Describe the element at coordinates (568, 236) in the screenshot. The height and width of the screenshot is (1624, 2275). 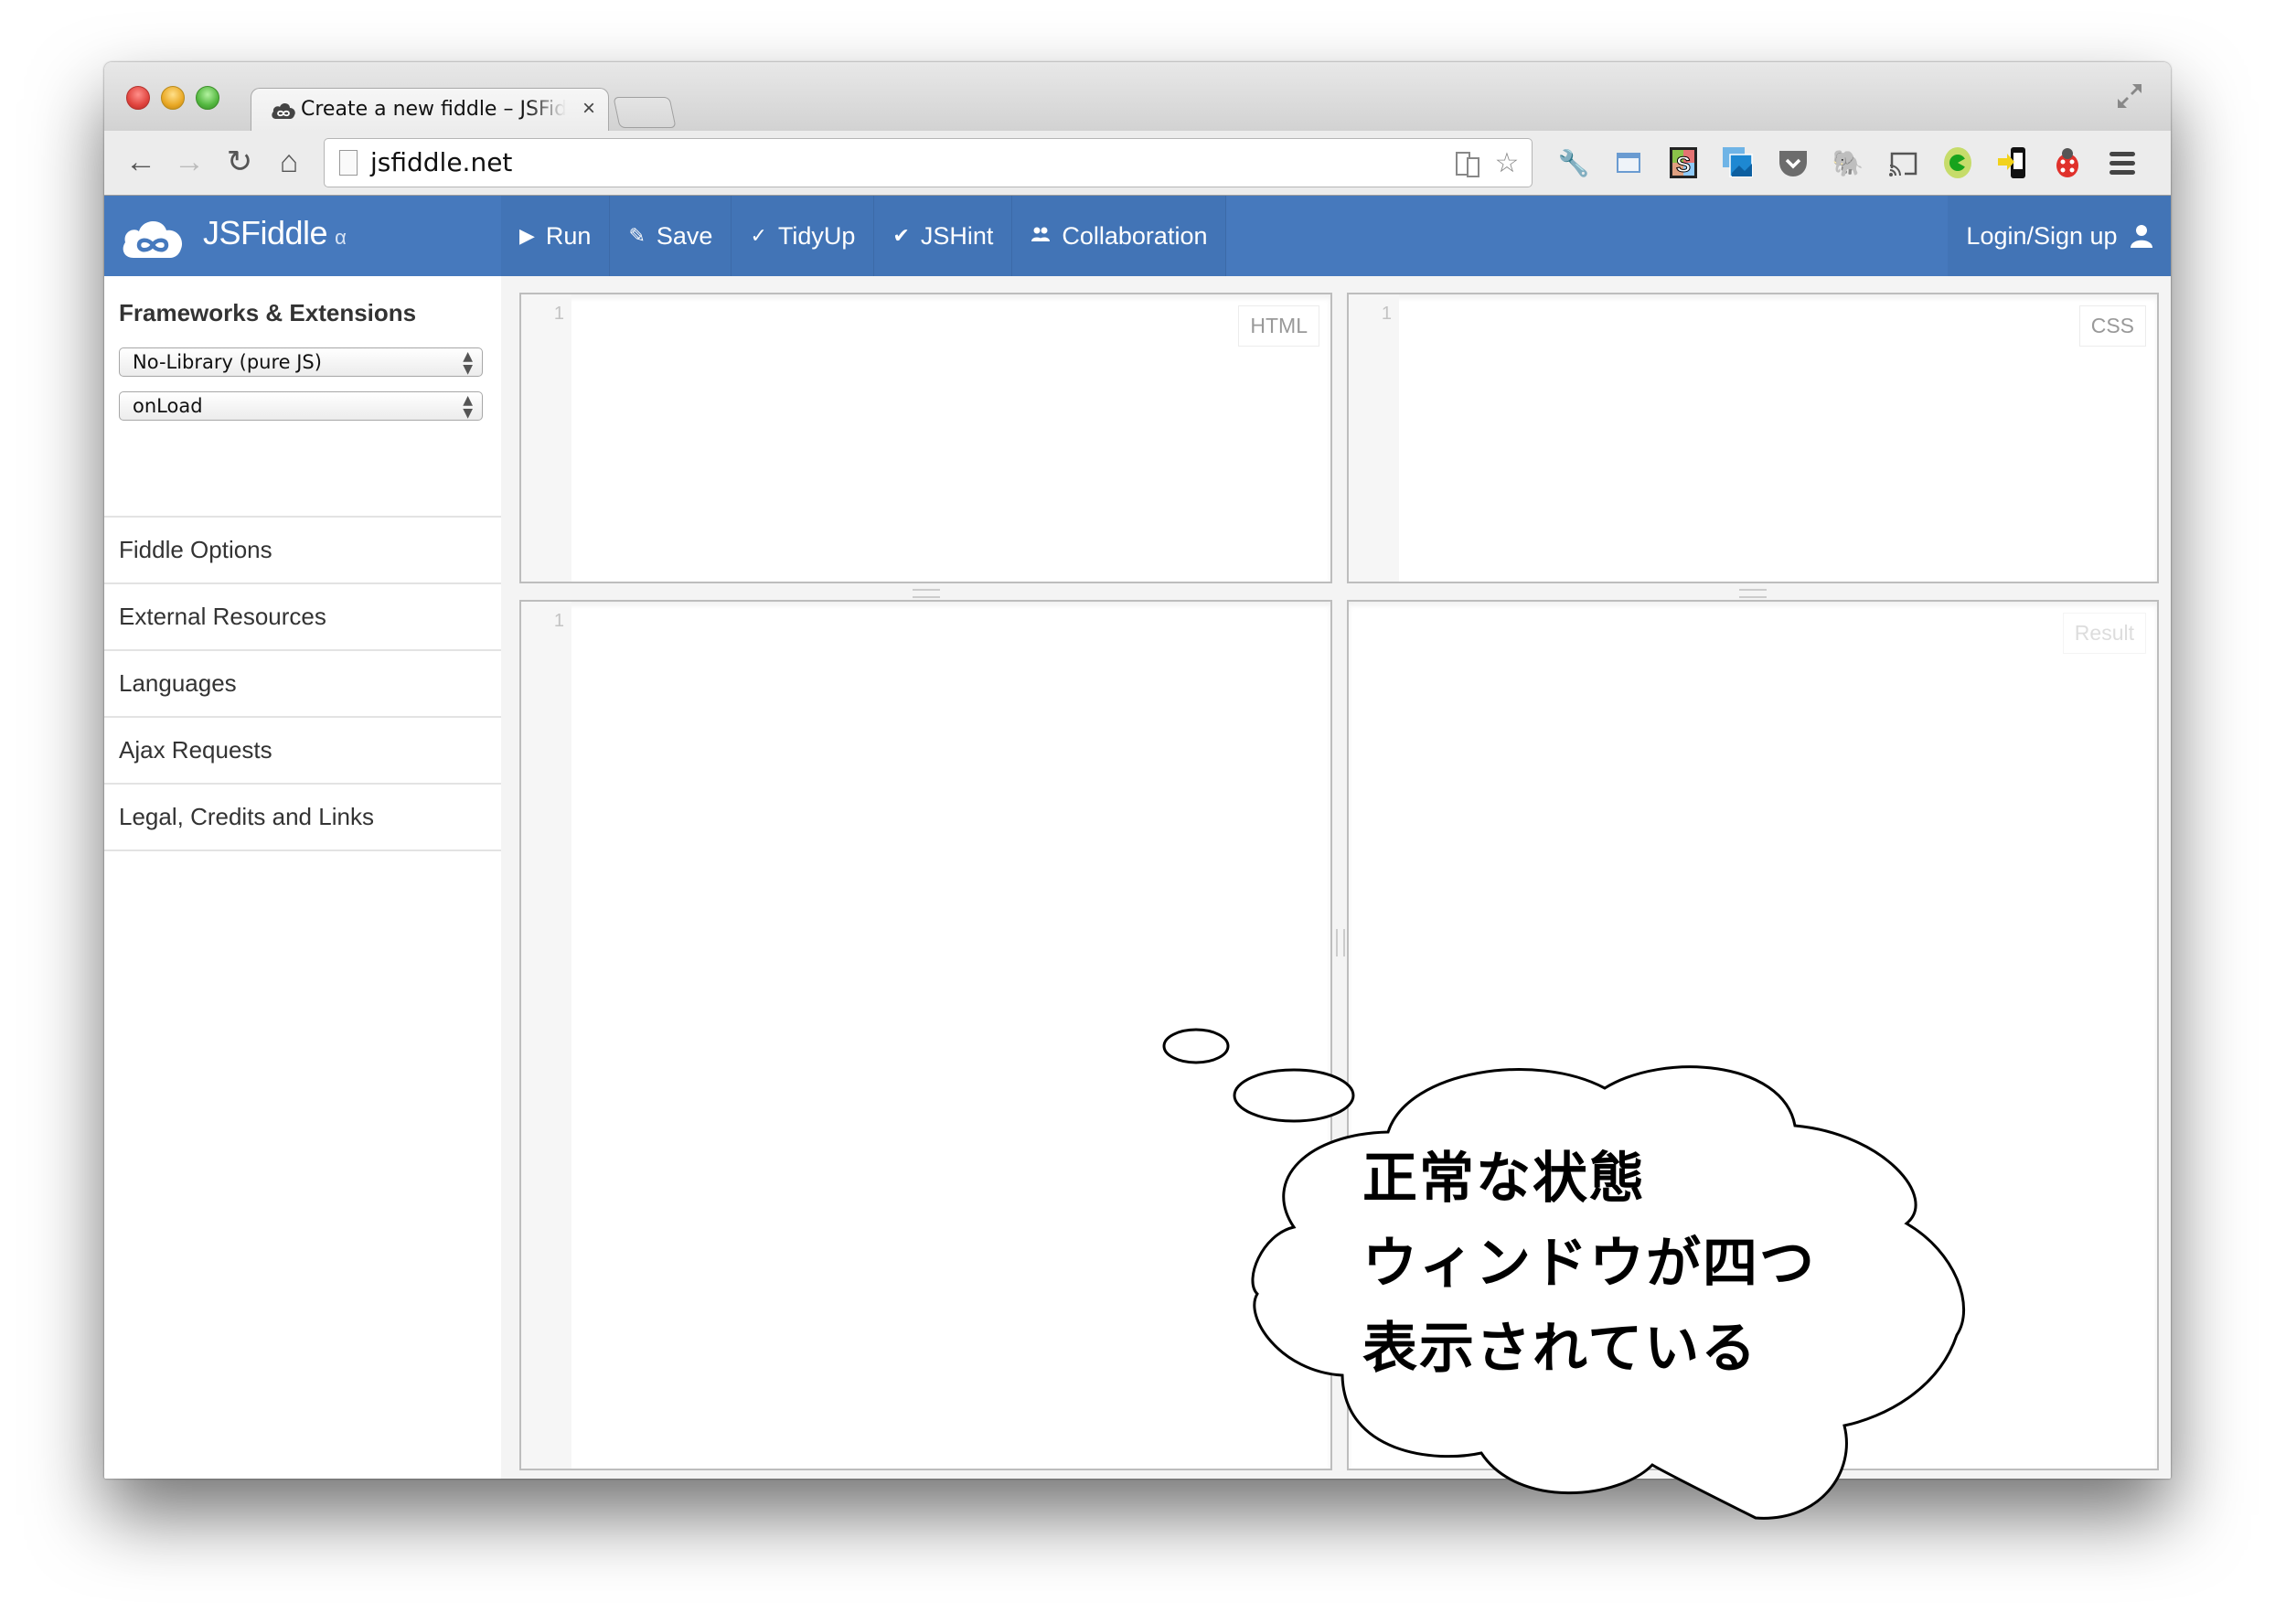
I see `run-label: Run` at that location.